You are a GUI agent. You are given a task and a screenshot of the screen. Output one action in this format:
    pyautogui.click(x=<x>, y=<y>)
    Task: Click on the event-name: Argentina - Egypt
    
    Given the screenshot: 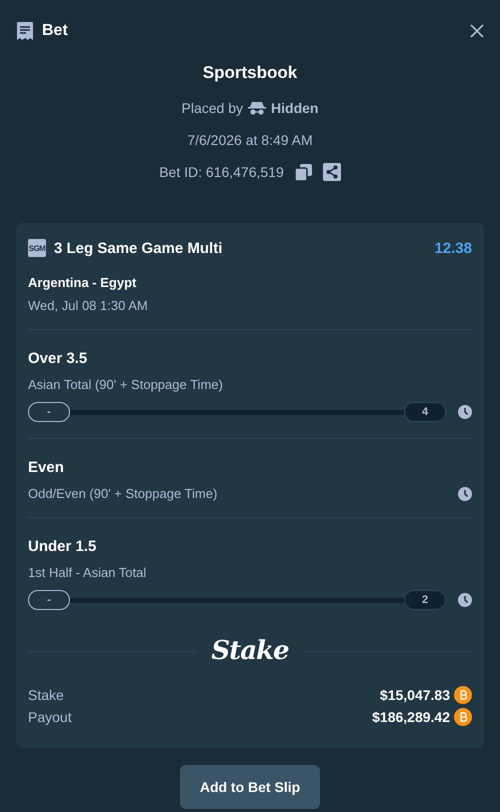 What is the action you would take?
    pyautogui.click(x=83, y=282)
    